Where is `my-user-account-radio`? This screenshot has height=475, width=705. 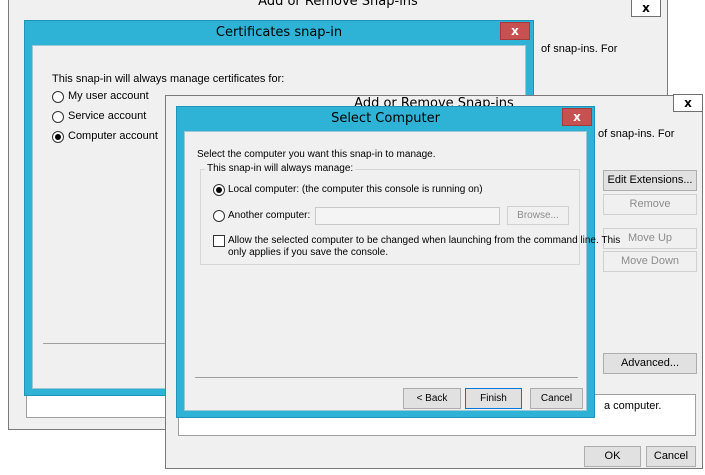
my-user-account-radio is located at coordinates (58, 97).